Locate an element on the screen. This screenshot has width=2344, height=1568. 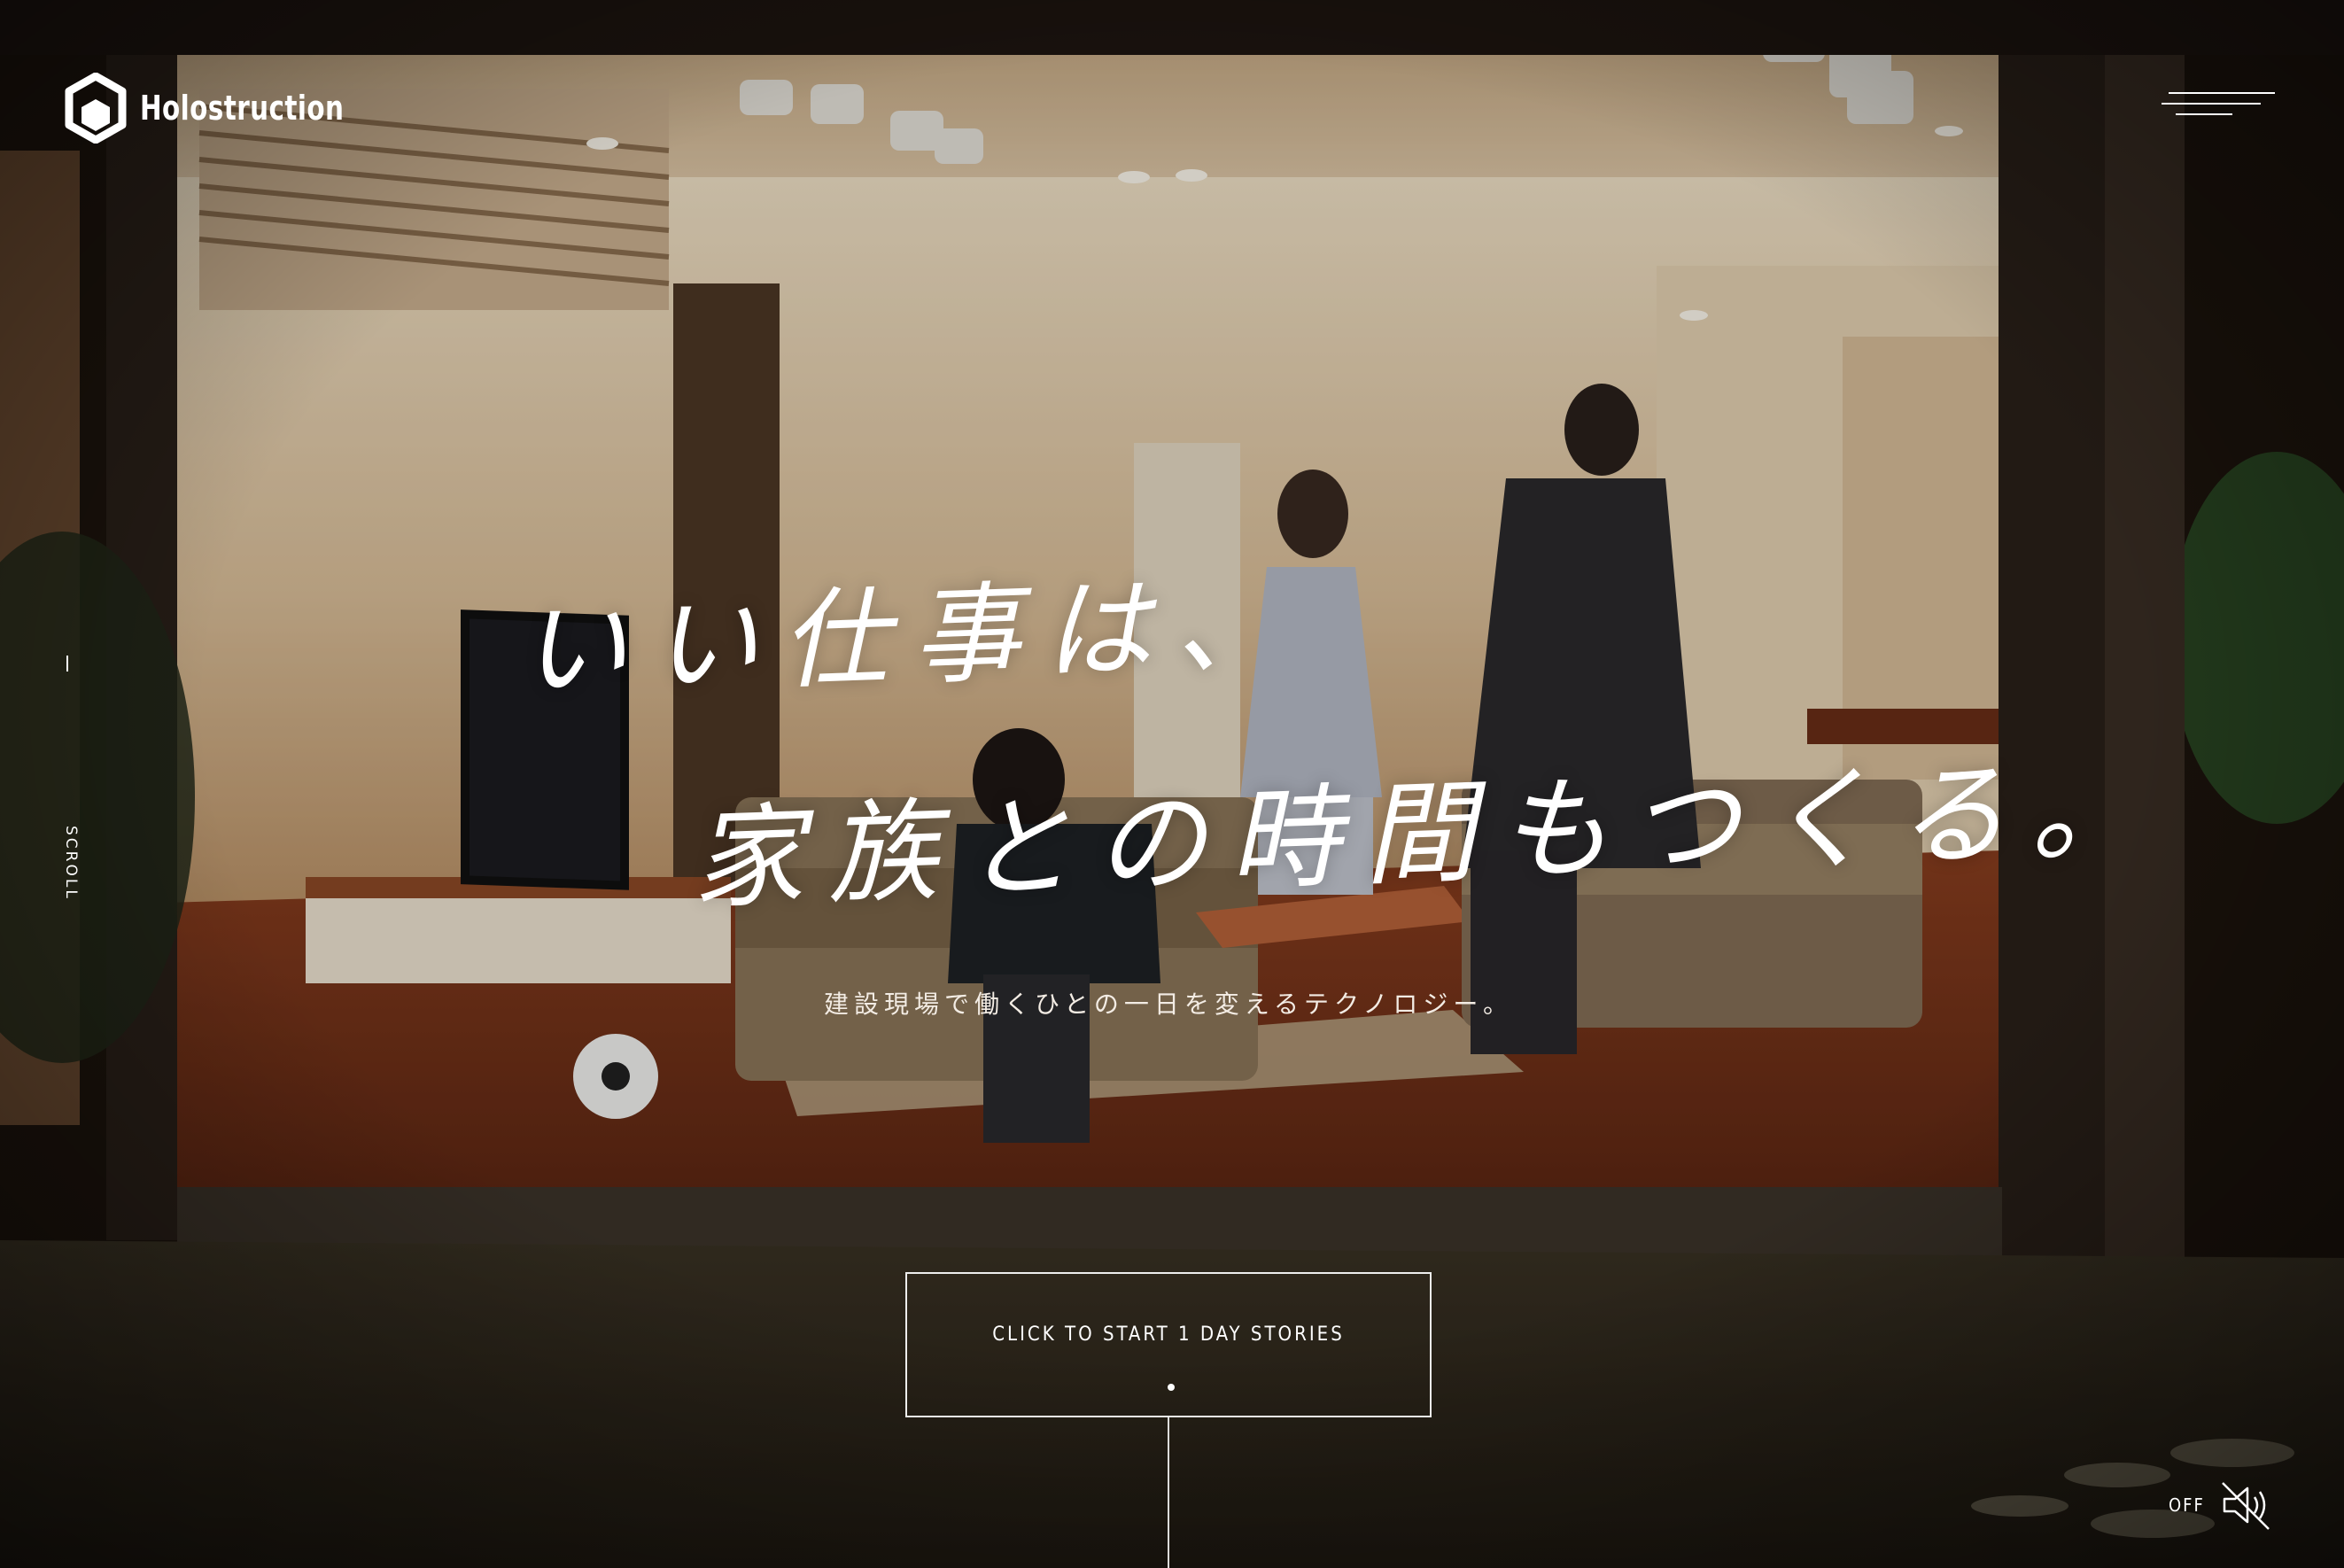
site-logo: Holostruction is located at coordinates (221, 108).